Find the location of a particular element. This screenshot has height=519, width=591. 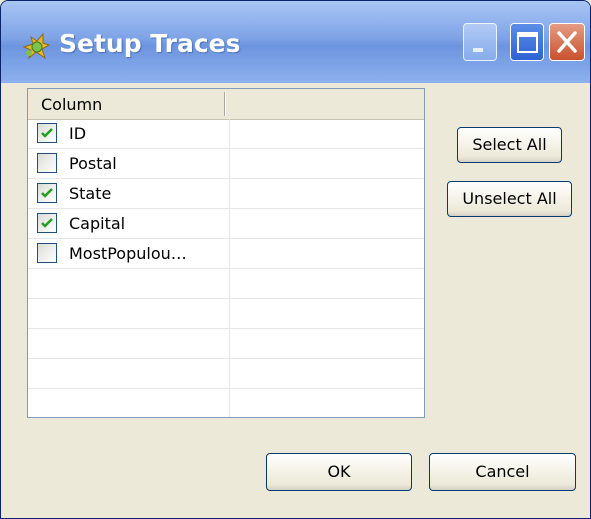

minimize-button is located at coordinates (480, 42).